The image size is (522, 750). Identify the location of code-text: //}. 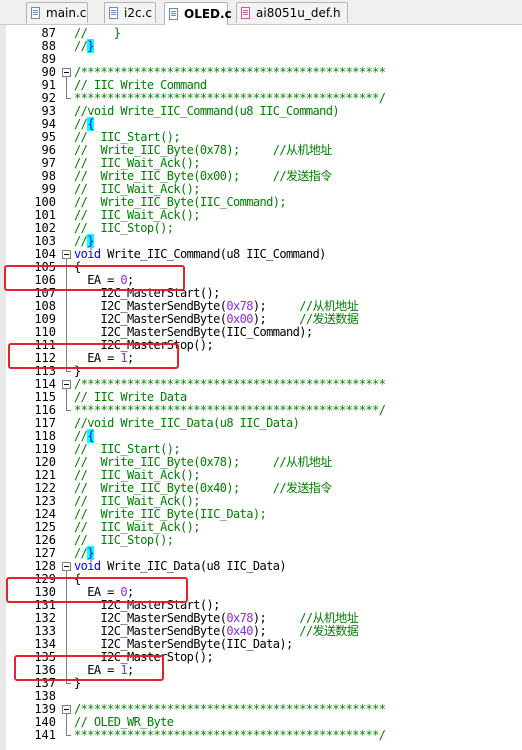
(84, 46).